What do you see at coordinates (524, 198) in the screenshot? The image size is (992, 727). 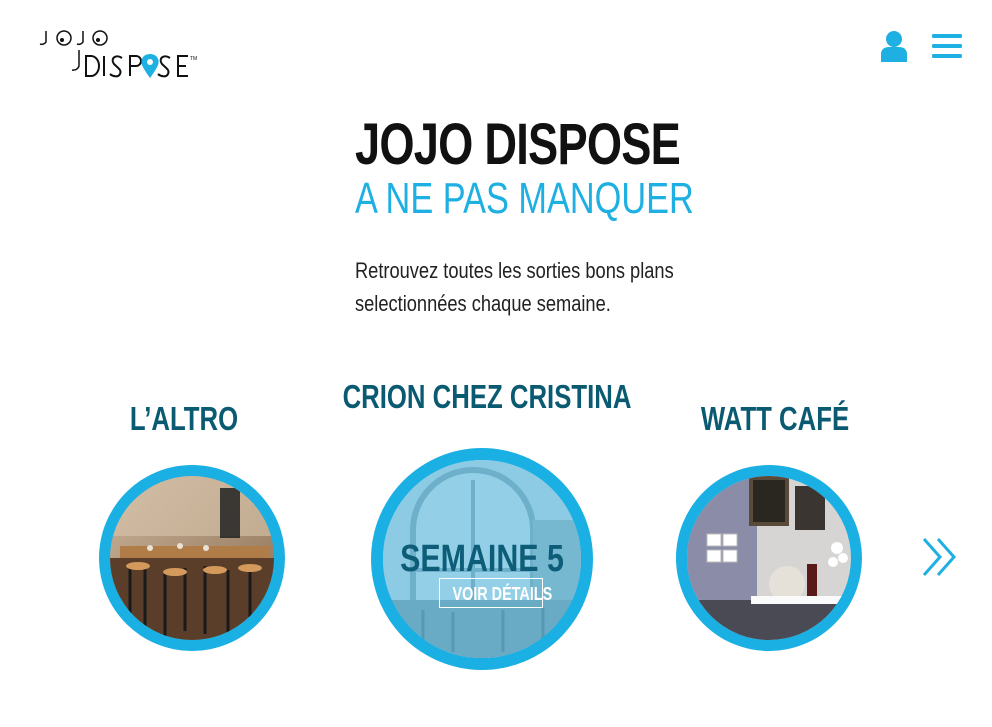 I see `page-subtitle: A NE PAS MANQUER` at bounding box center [524, 198].